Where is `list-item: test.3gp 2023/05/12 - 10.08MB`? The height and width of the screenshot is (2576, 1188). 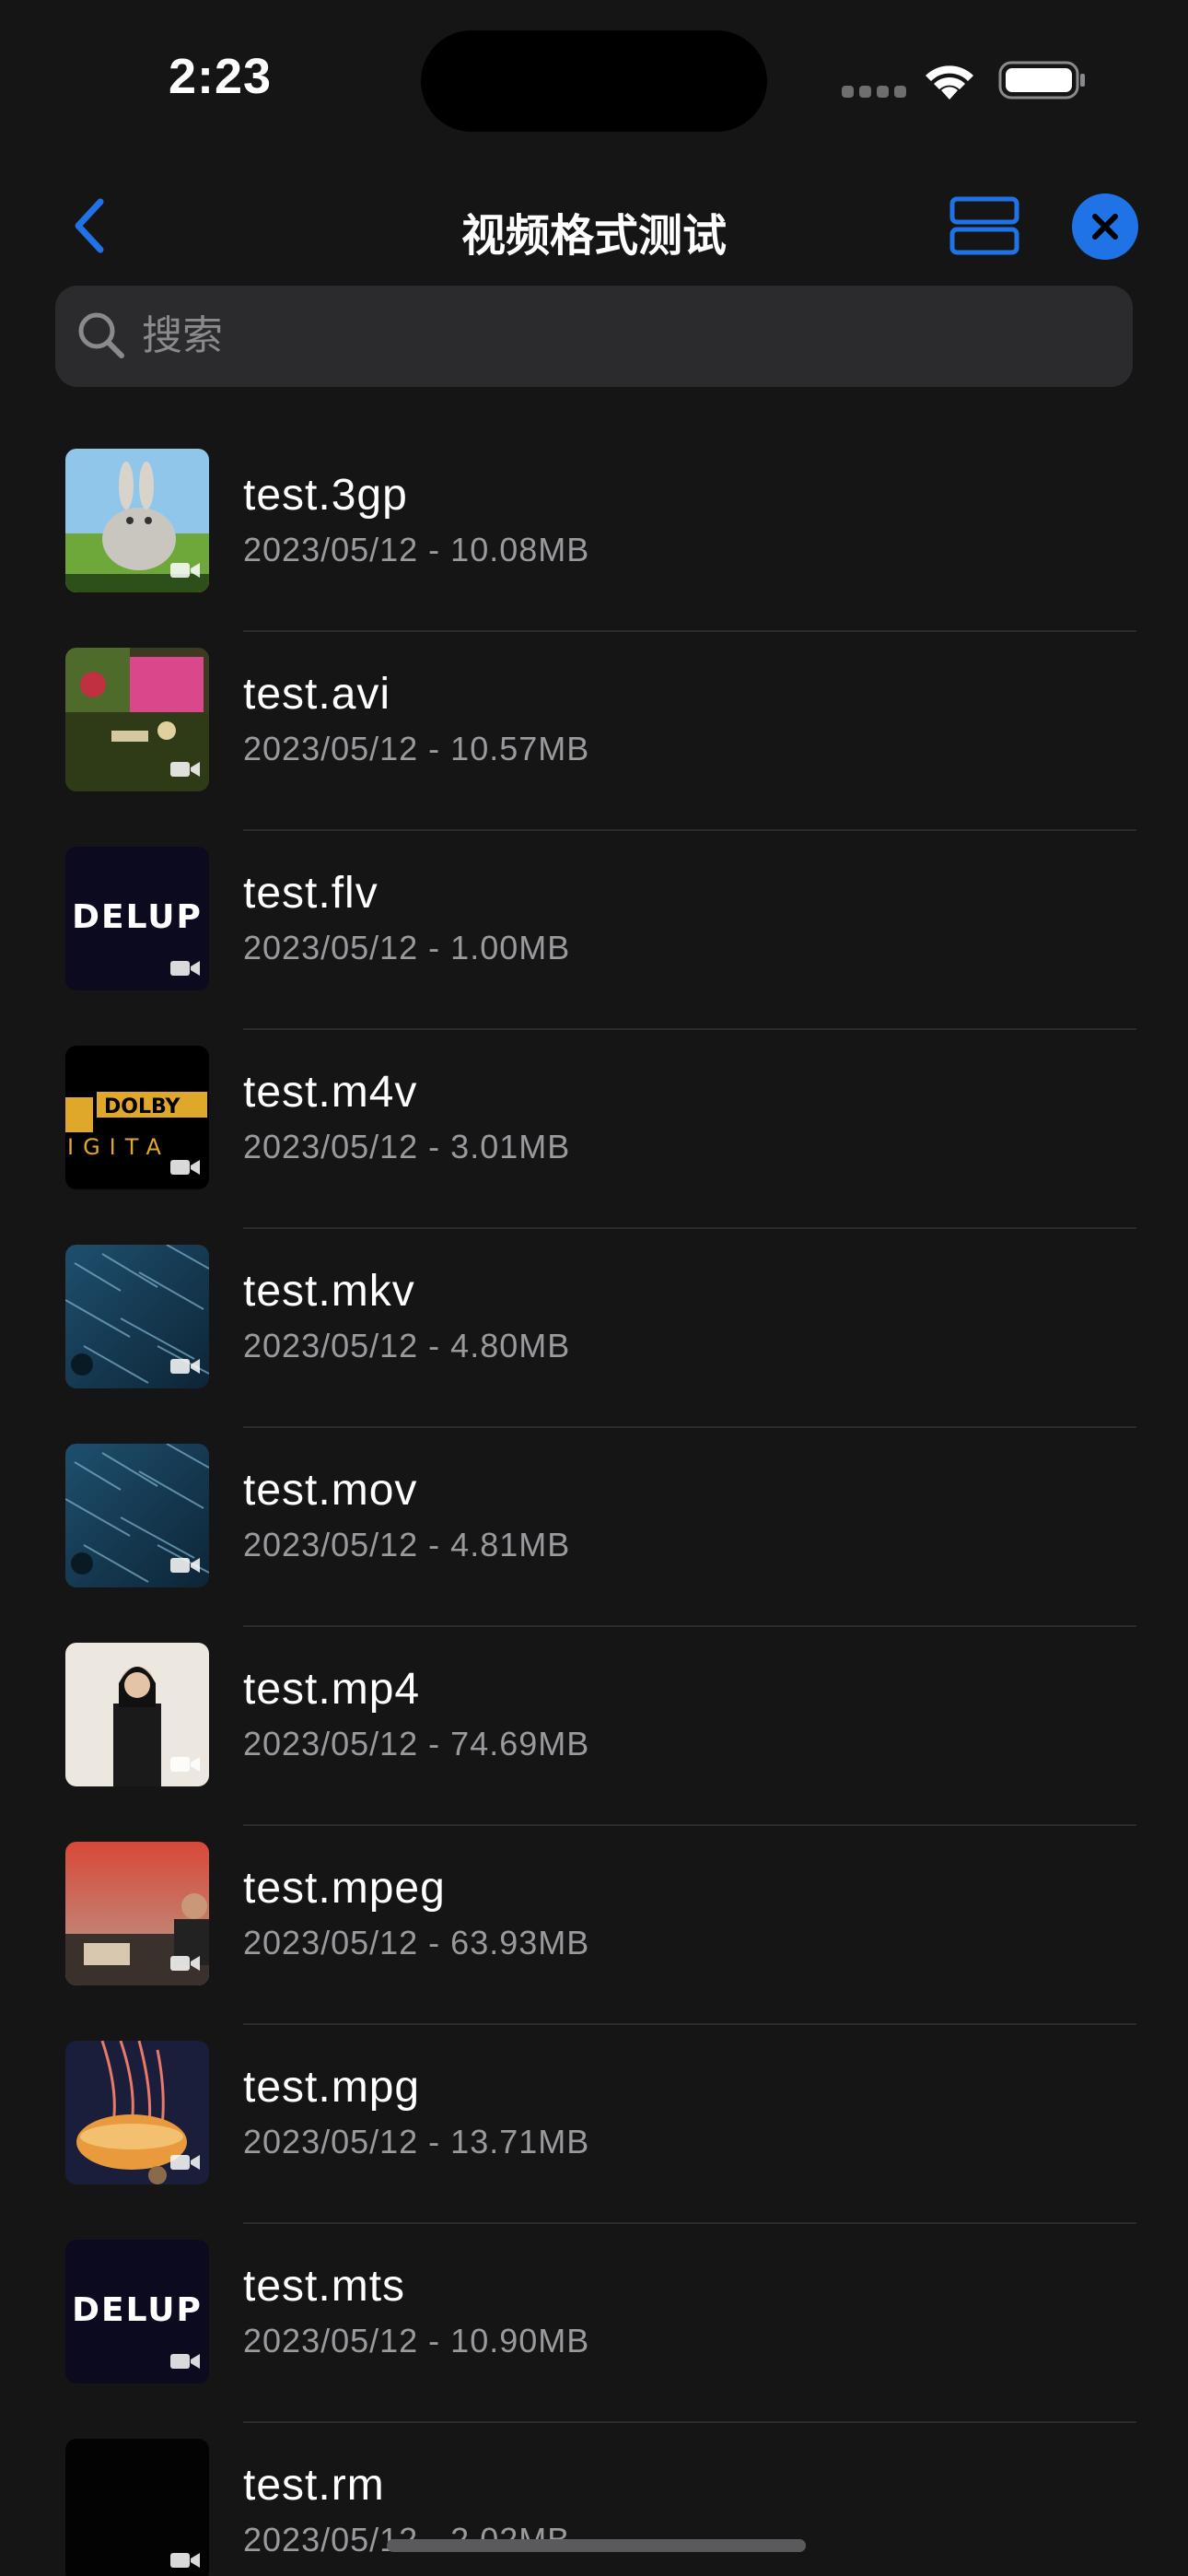
list-item: test.3gp 2023/05/12 - 10.08MB is located at coordinates (594, 532).